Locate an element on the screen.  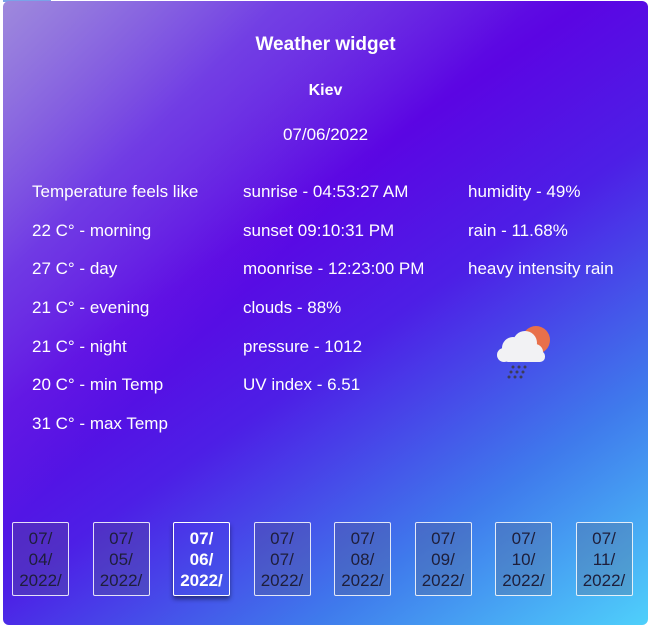
day-button-07-07: 07/07/2022/ is located at coordinates (282, 559).